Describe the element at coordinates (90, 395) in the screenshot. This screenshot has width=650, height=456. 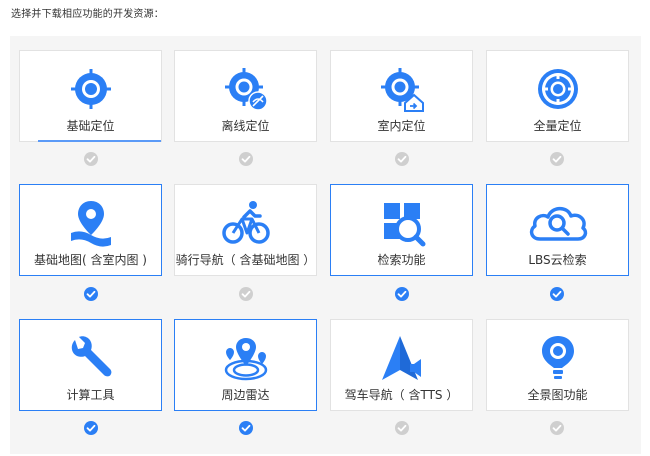
I see `feature-label: 计算工具` at that location.